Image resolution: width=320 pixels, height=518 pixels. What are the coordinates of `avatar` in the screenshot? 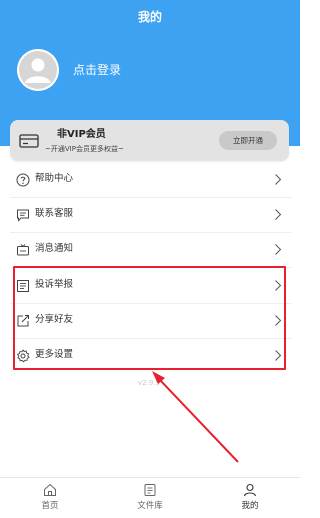 It's located at (38, 70).